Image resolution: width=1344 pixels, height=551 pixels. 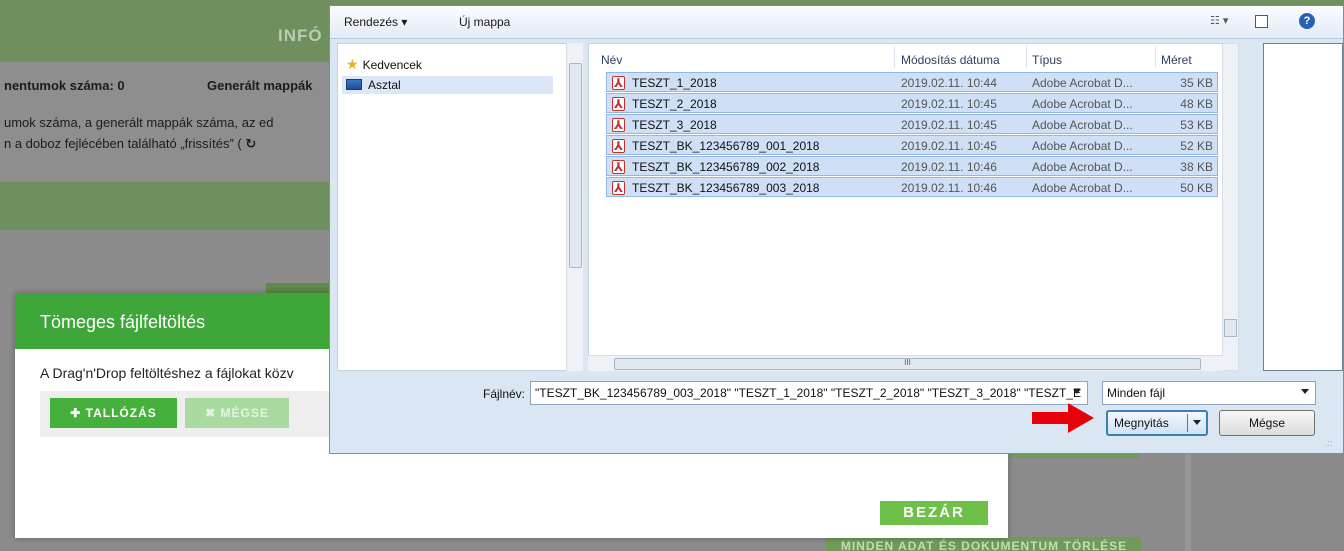 I want to click on file-name: TESZT_BK_123456789_001_2018, so click(x=726, y=146).